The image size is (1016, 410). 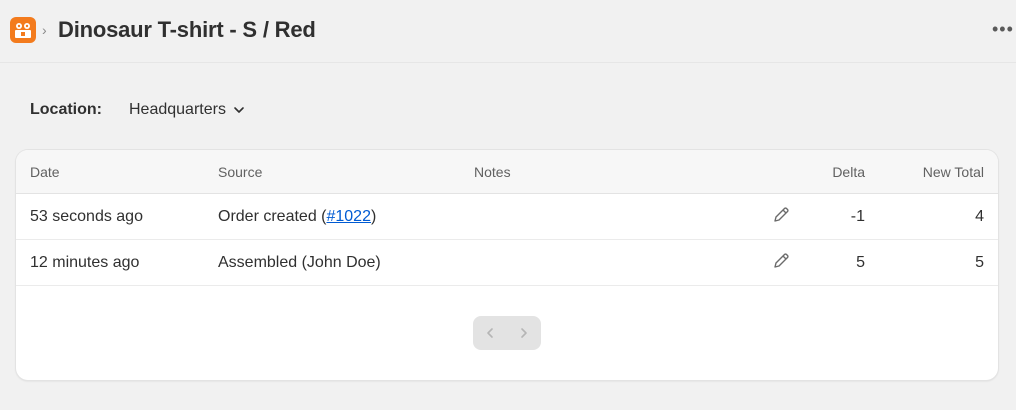 What do you see at coordinates (979, 262) in the screenshot?
I see `row-new-total: 5` at bounding box center [979, 262].